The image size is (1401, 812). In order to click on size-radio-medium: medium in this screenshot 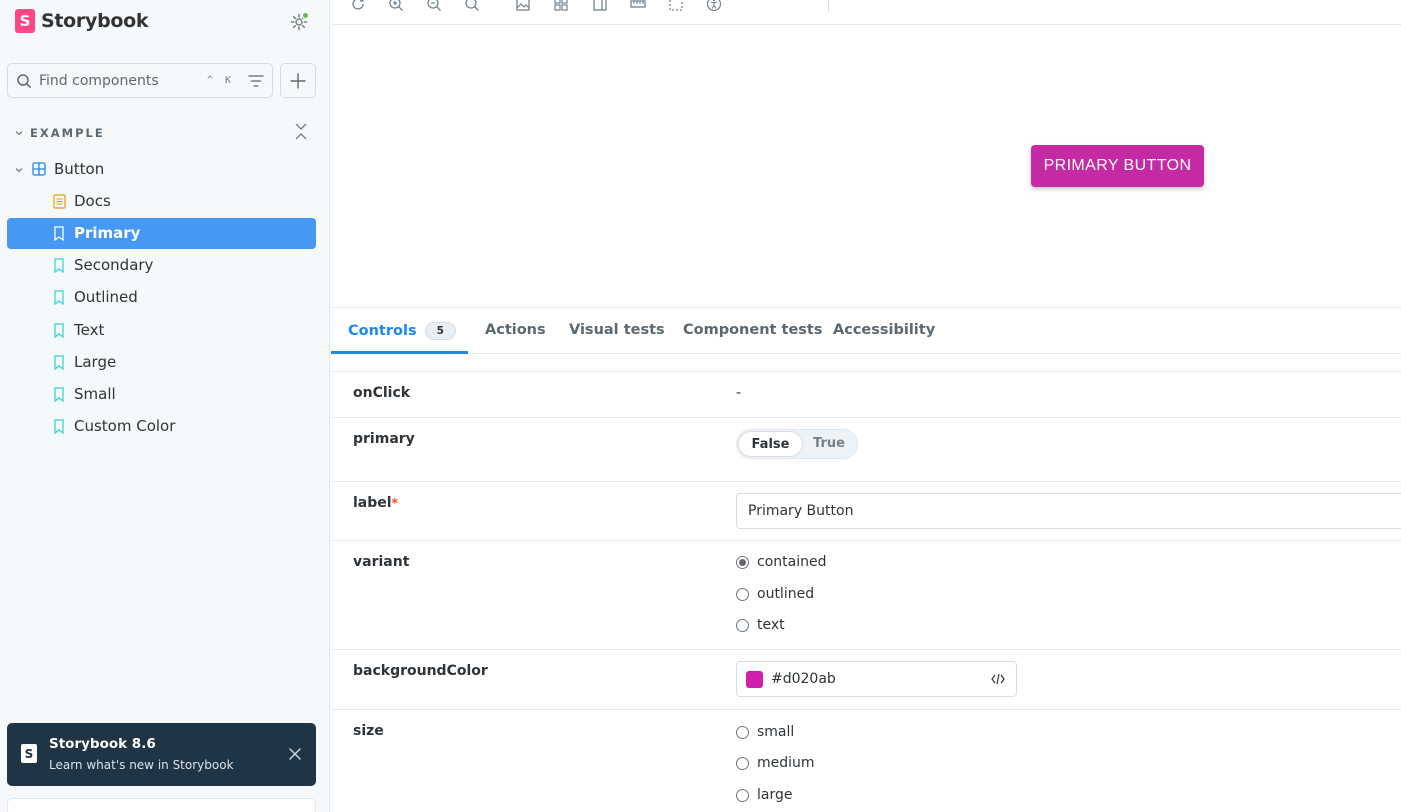, I will do `click(775, 763)`.